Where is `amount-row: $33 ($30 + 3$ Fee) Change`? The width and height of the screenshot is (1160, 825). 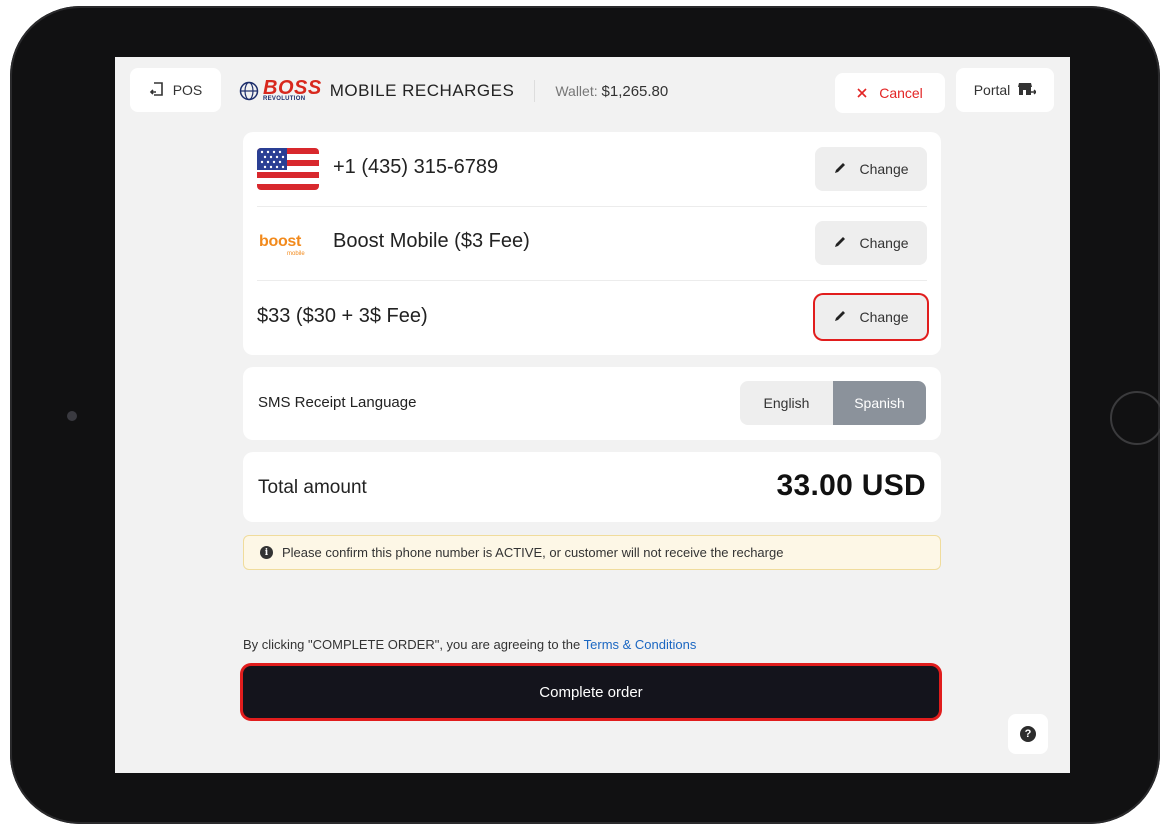
amount-row: $33 ($30 + 3$ Fee) Change is located at coordinates (592, 317).